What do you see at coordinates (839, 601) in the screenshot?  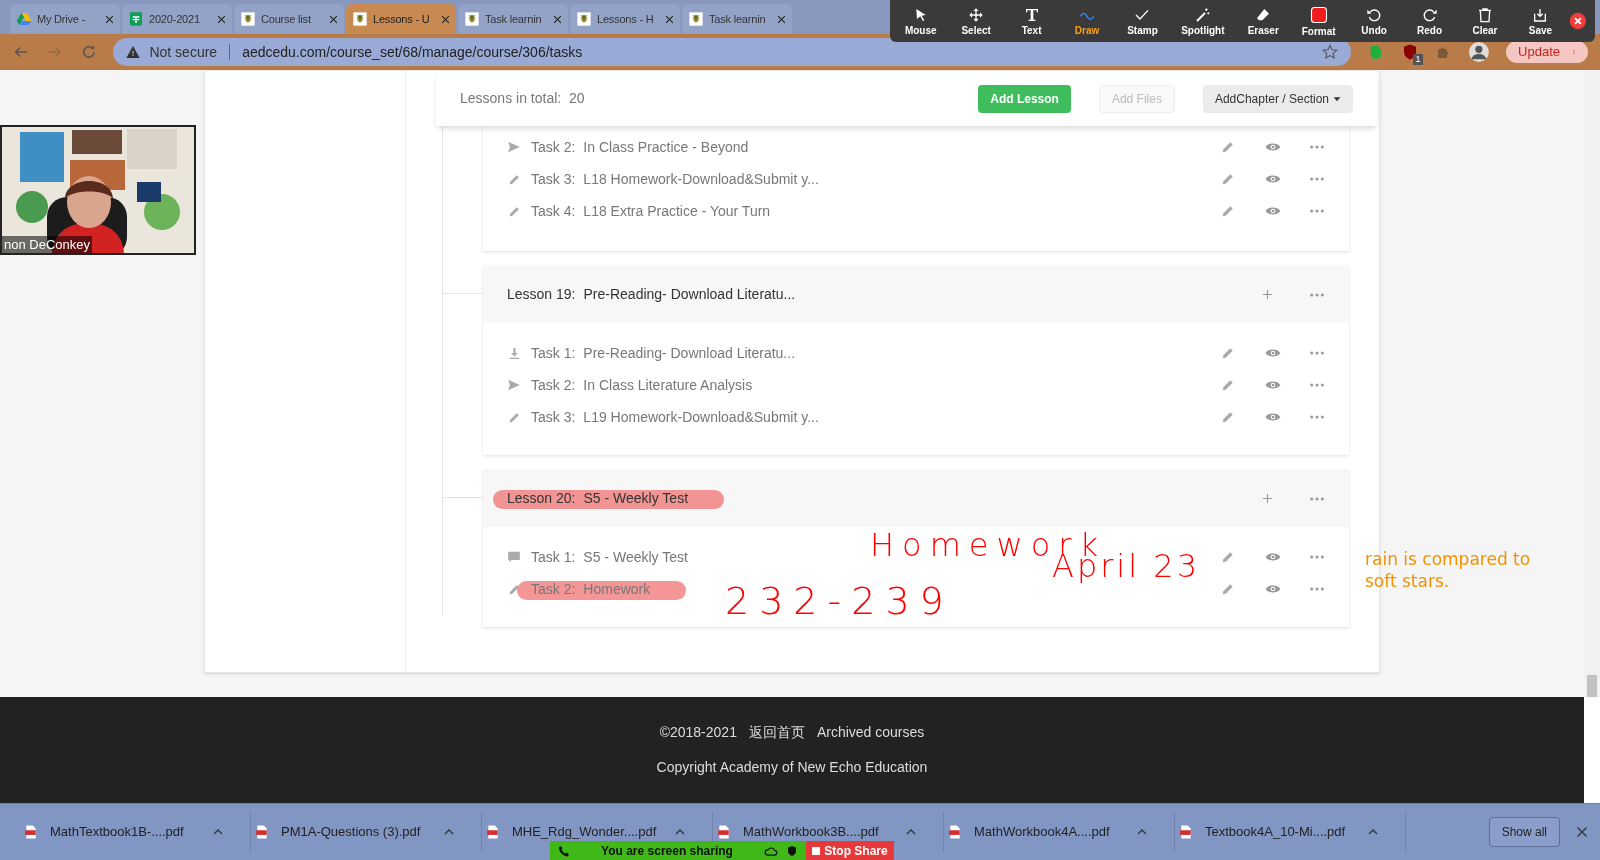 I see `handwritten-note: 232-239` at bounding box center [839, 601].